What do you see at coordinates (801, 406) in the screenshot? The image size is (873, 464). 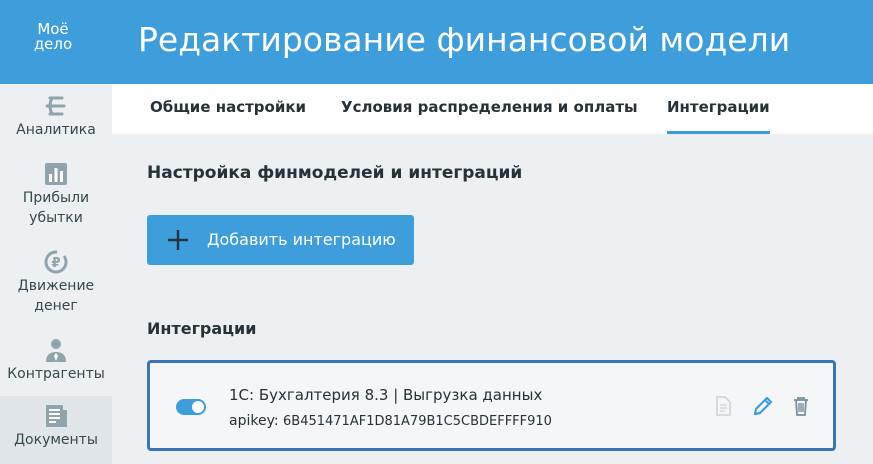 I see `trash-icon` at bounding box center [801, 406].